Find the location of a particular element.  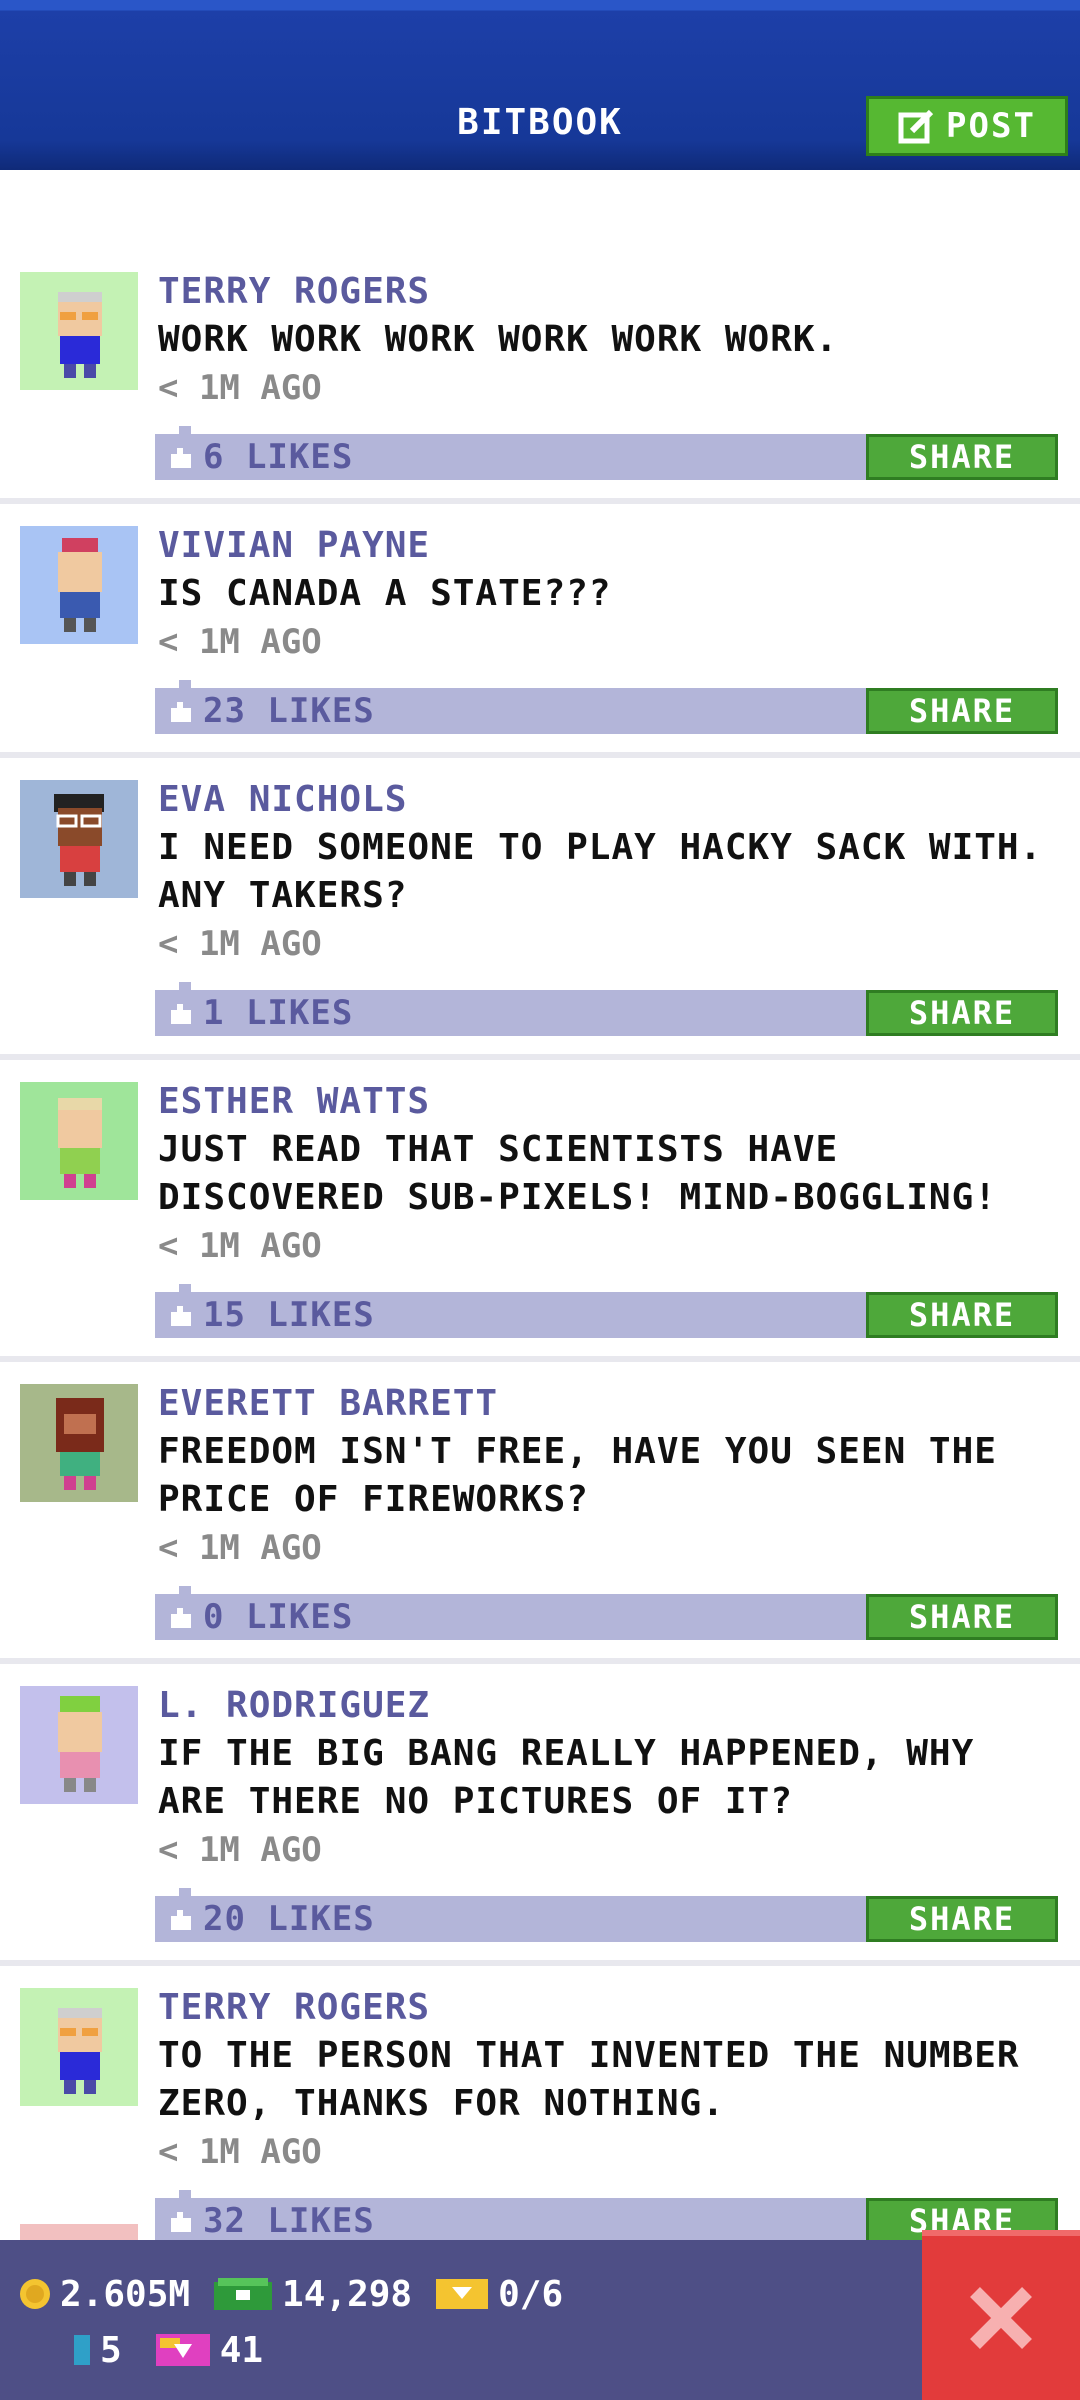

like-bar: 0 LIKES SHARE is located at coordinates (606, 1613).